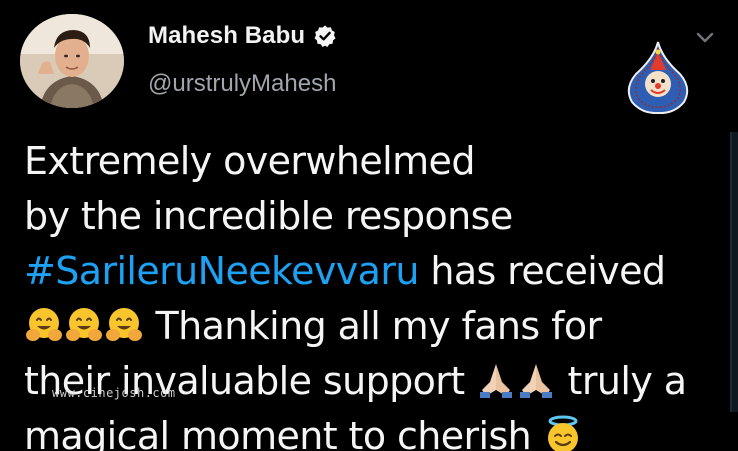  Describe the element at coordinates (72, 61) in the screenshot. I see `avatar` at that location.